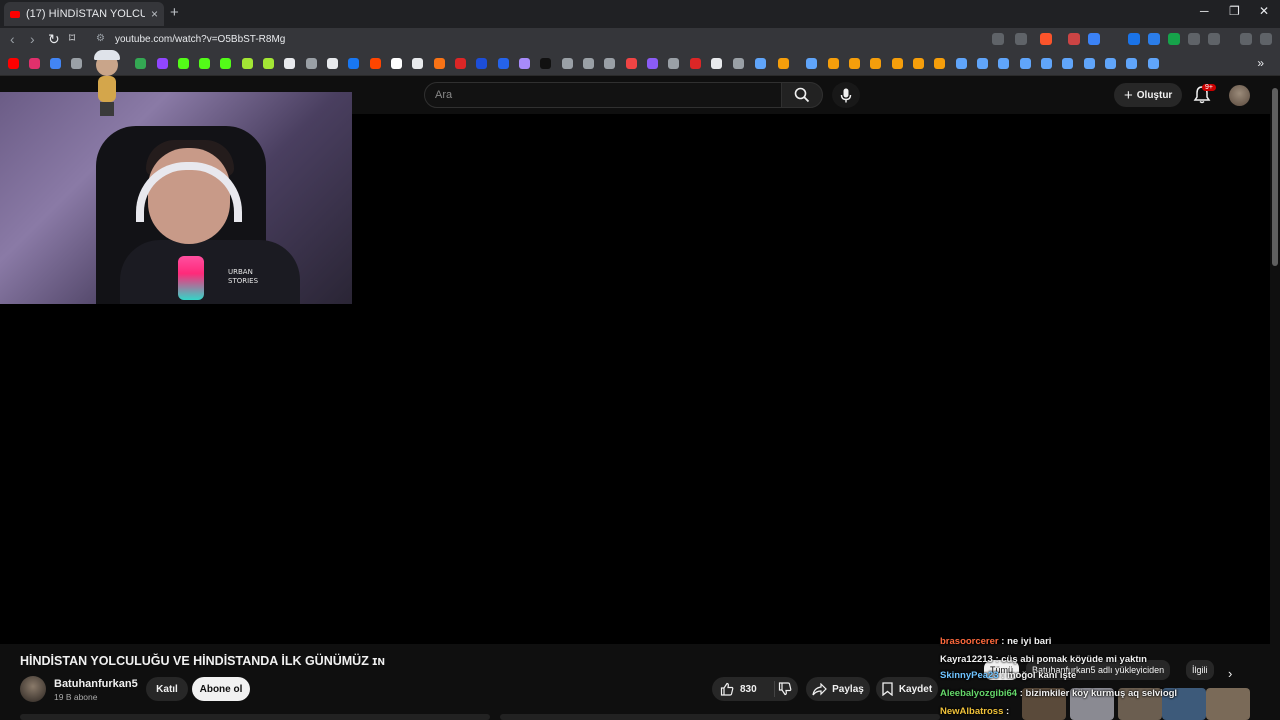 This screenshot has width=1280, height=720. What do you see at coordinates (998, 39) in the screenshot?
I see `cast-icon` at bounding box center [998, 39].